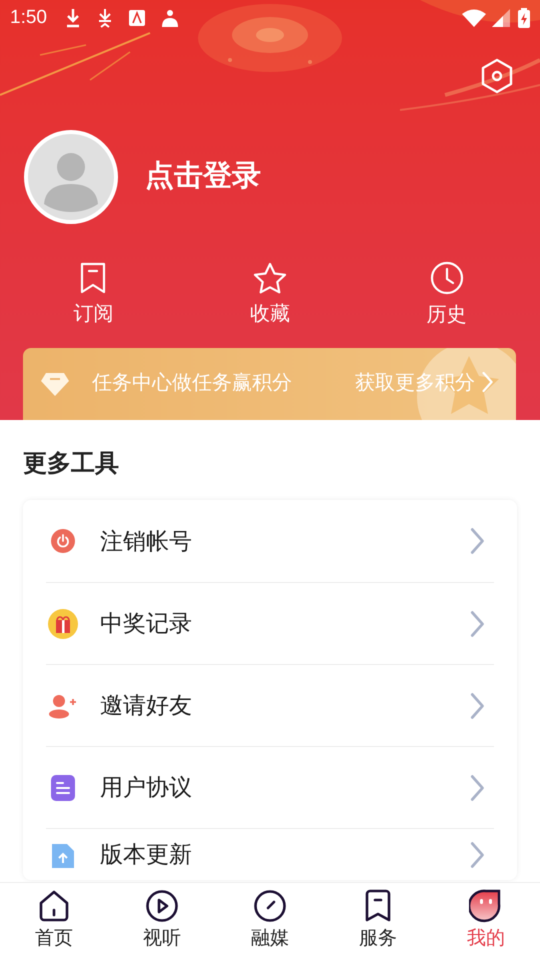  Describe the element at coordinates (501, 18) in the screenshot. I see `signal-icon` at that location.